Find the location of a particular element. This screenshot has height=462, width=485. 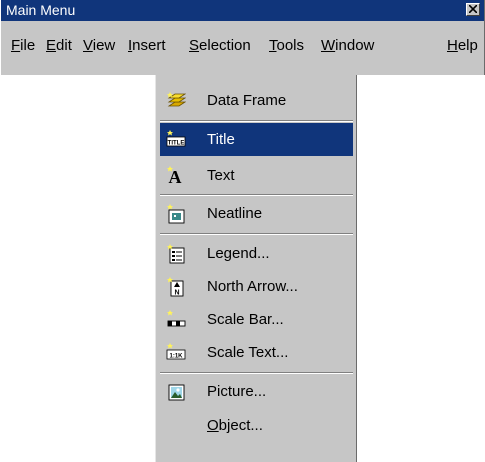

title-icon: TITLE is located at coordinates (176, 138).